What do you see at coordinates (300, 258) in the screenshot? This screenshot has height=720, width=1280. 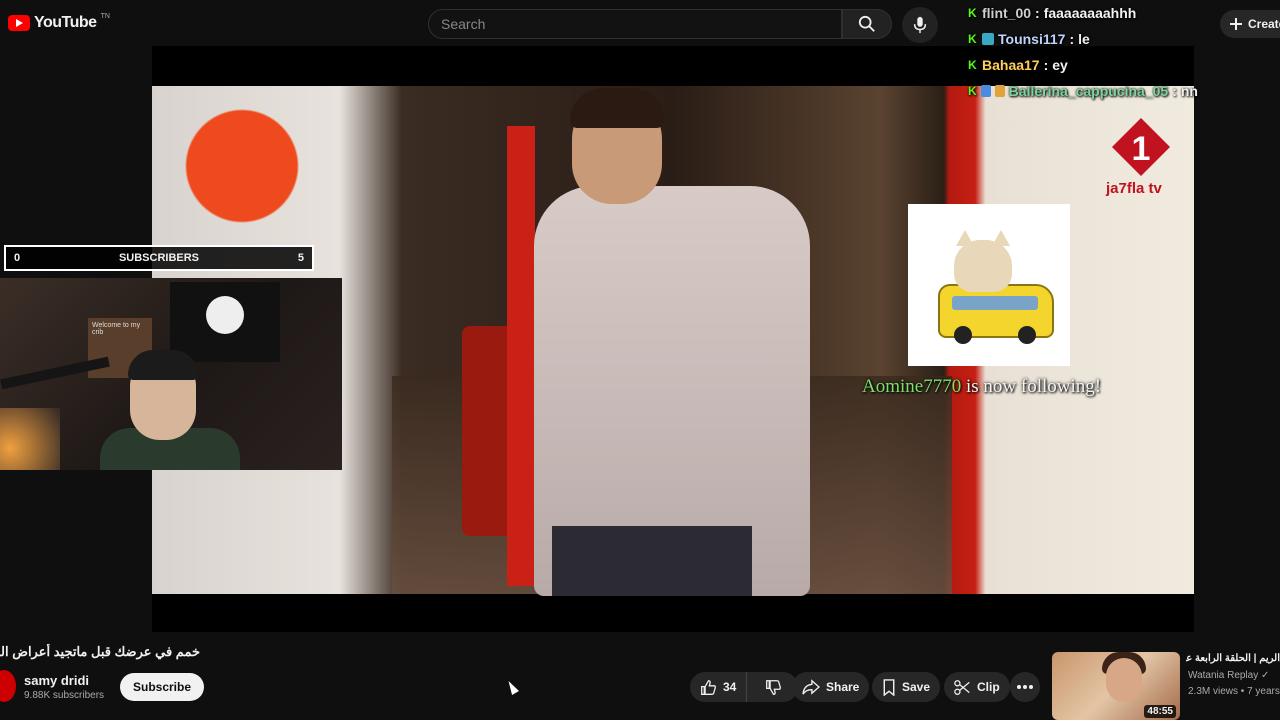 I see `subbar-goal: 5` at bounding box center [300, 258].